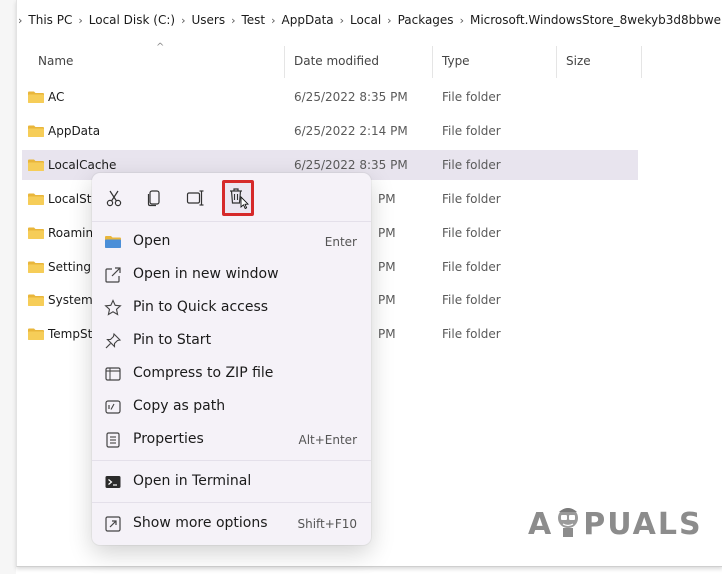  I want to click on appuals-watermark: A PUALS, so click(615, 526).